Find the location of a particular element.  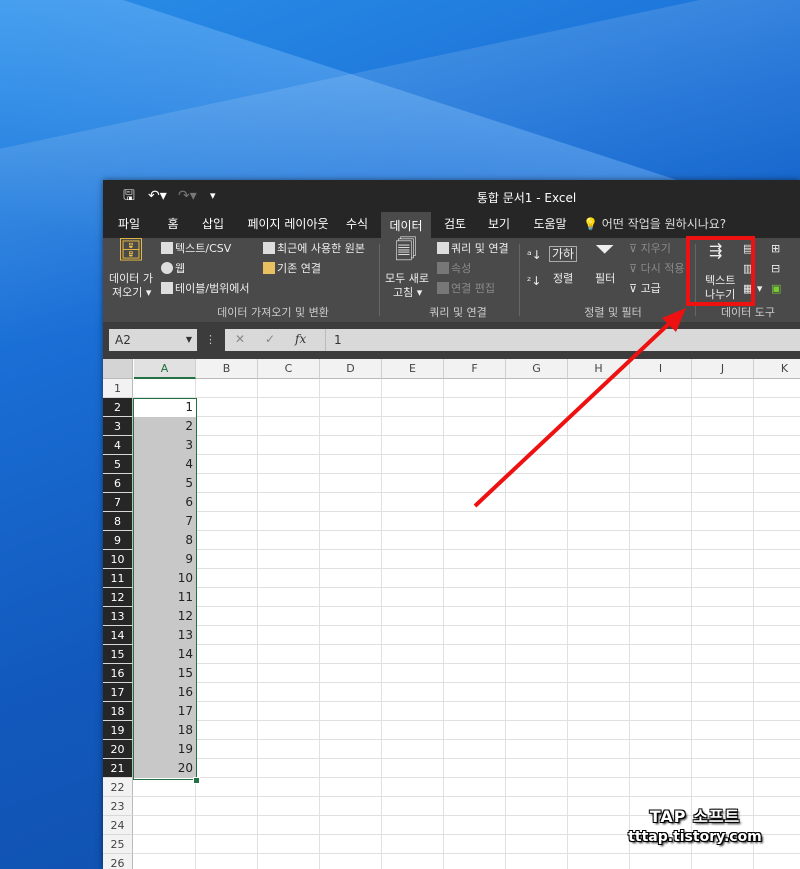

column-header: B is located at coordinates (227, 369).